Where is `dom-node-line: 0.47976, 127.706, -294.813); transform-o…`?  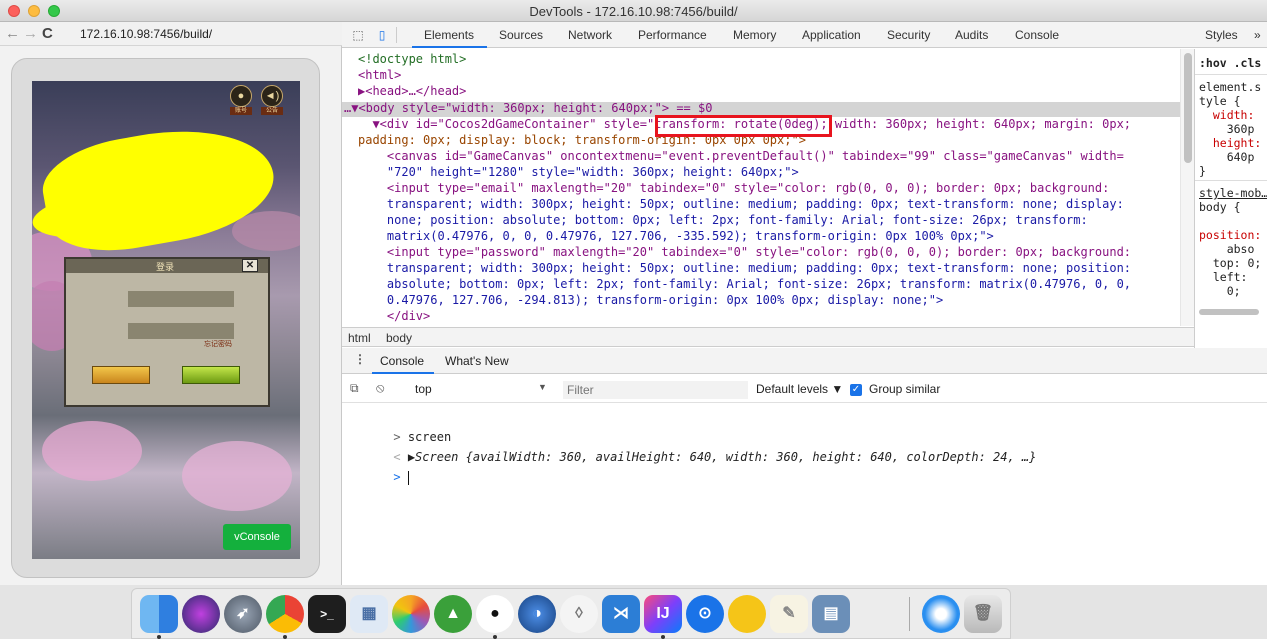 dom-node-line: 0.47976, 127.706, -294.813); transform-o… is located at coordinates (650, 301).